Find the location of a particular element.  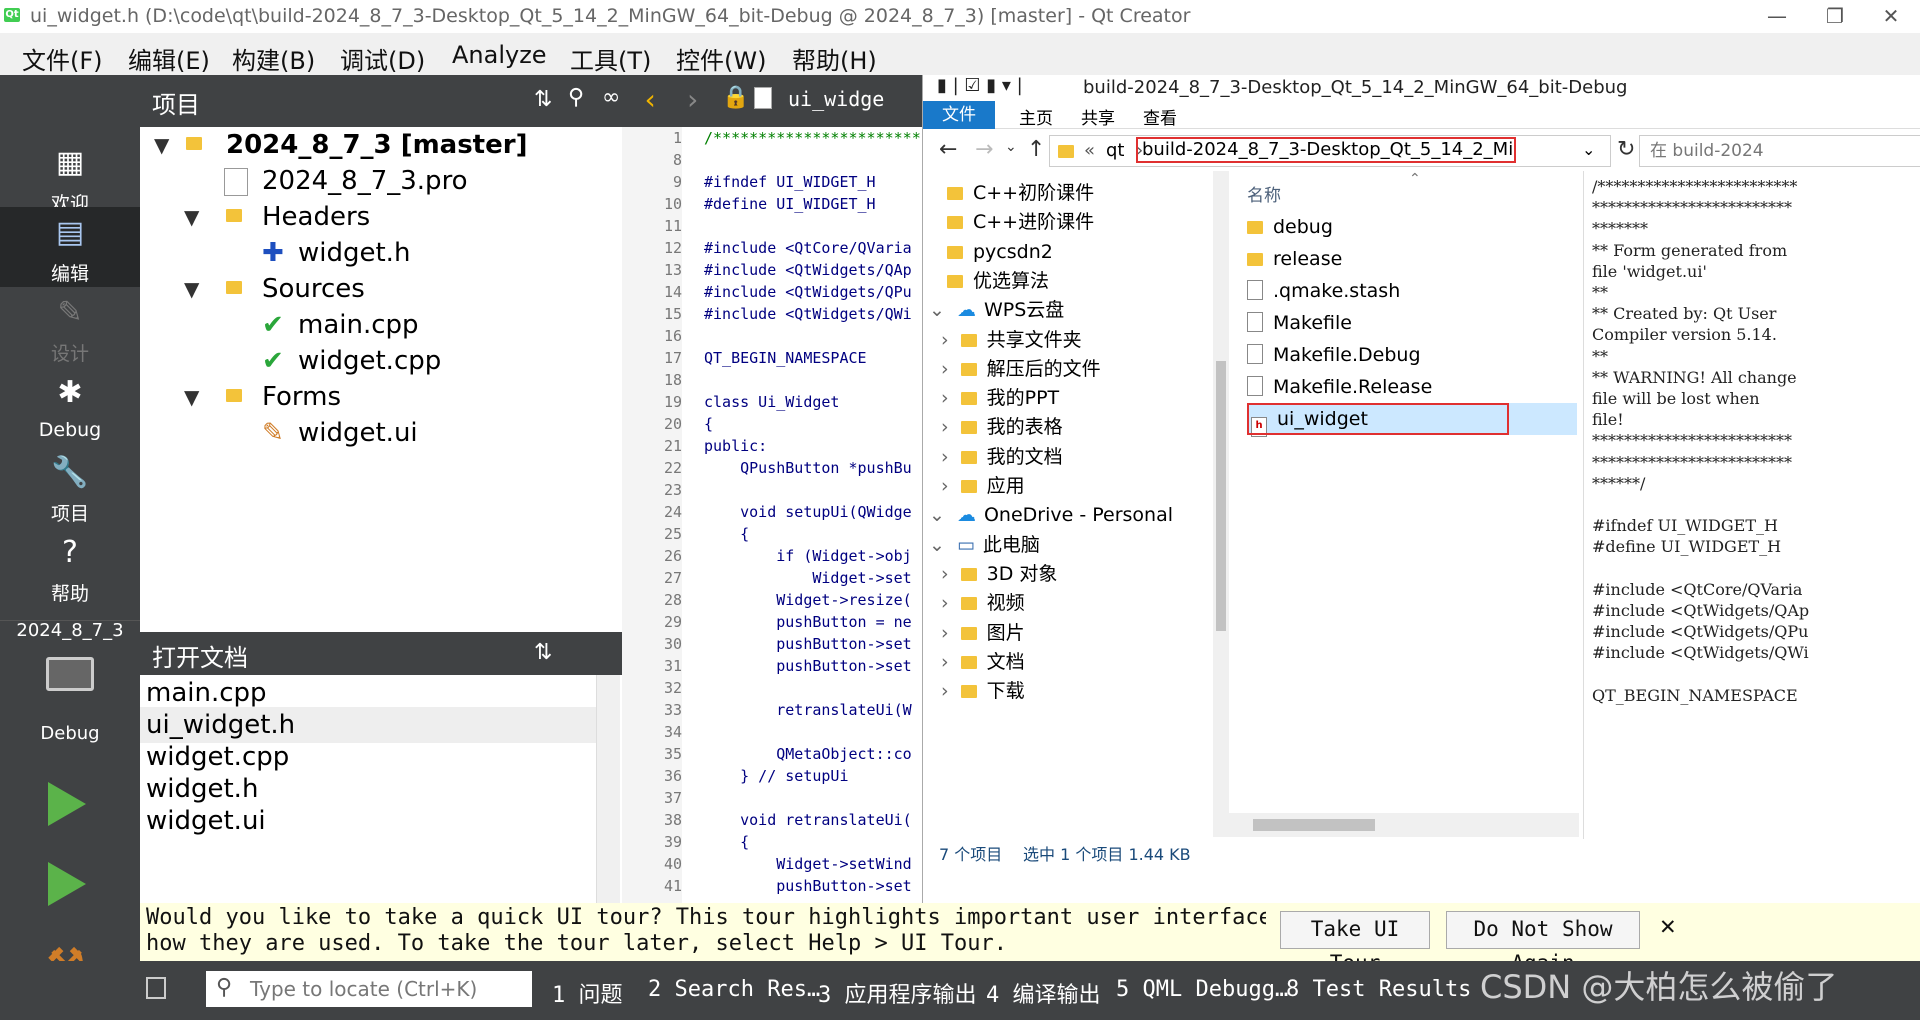

filter-icon: ⚲ is located at coordinates (576, 97).